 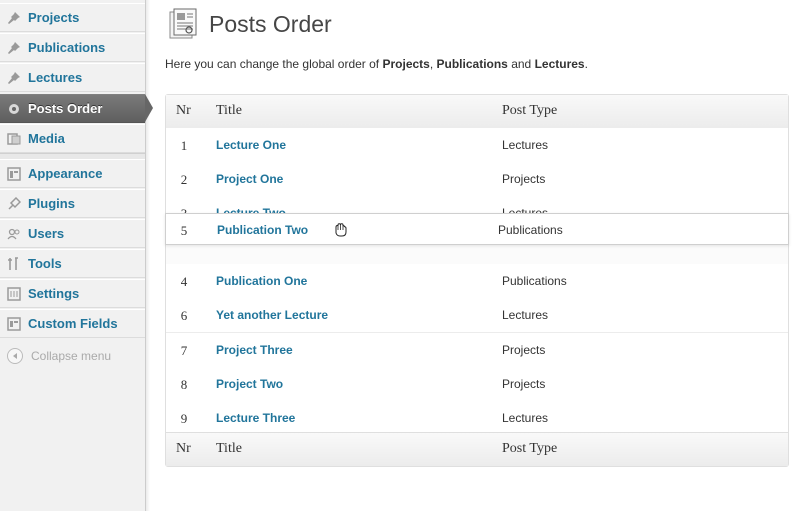 What do you see at coordinates (261, 281) in the screenshot?
I see `row-title-link: Publication One` at bounding box center [261, 281].